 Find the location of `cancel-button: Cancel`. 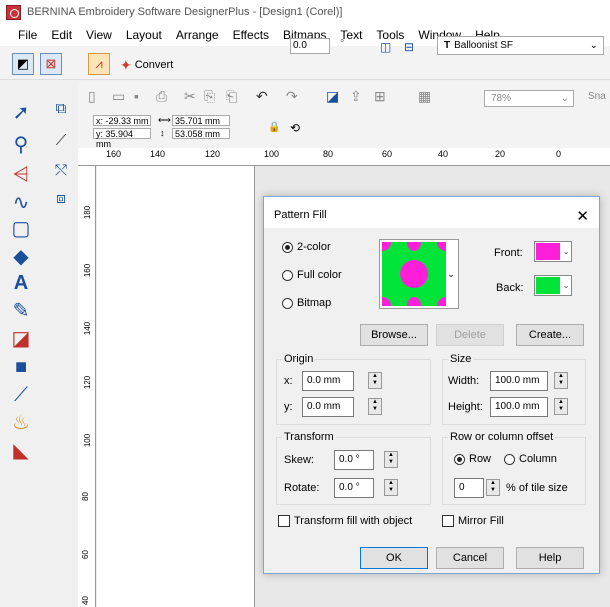

cancel-button: Cancel is located at coordinates (470, 558).